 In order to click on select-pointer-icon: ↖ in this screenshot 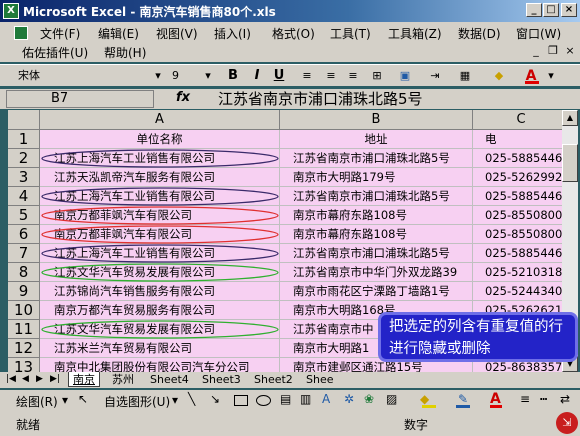, I will do `click(83, 399)`.